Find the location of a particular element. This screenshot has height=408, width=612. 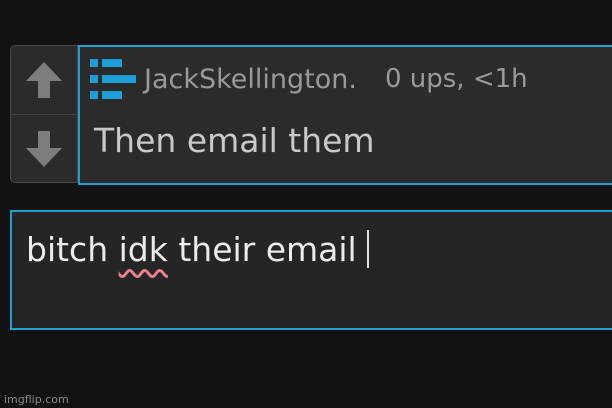

upvote-button is located at coordinates (44, 80).